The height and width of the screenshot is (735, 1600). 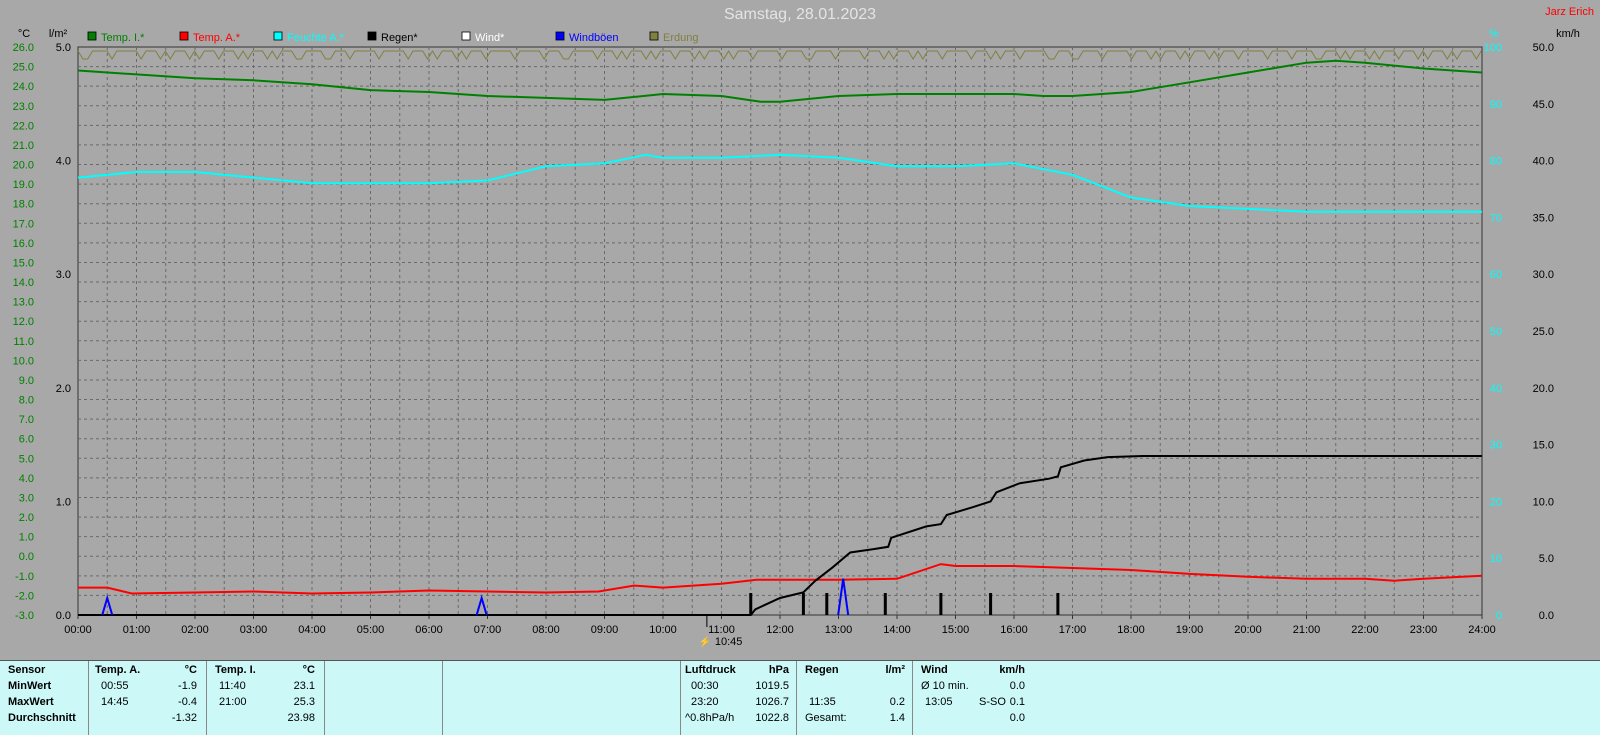 What do you see at coordinates (26, 498) in the screenshot?
I see `temp-tick-label: 3.0` at bounding box center [26, 498].